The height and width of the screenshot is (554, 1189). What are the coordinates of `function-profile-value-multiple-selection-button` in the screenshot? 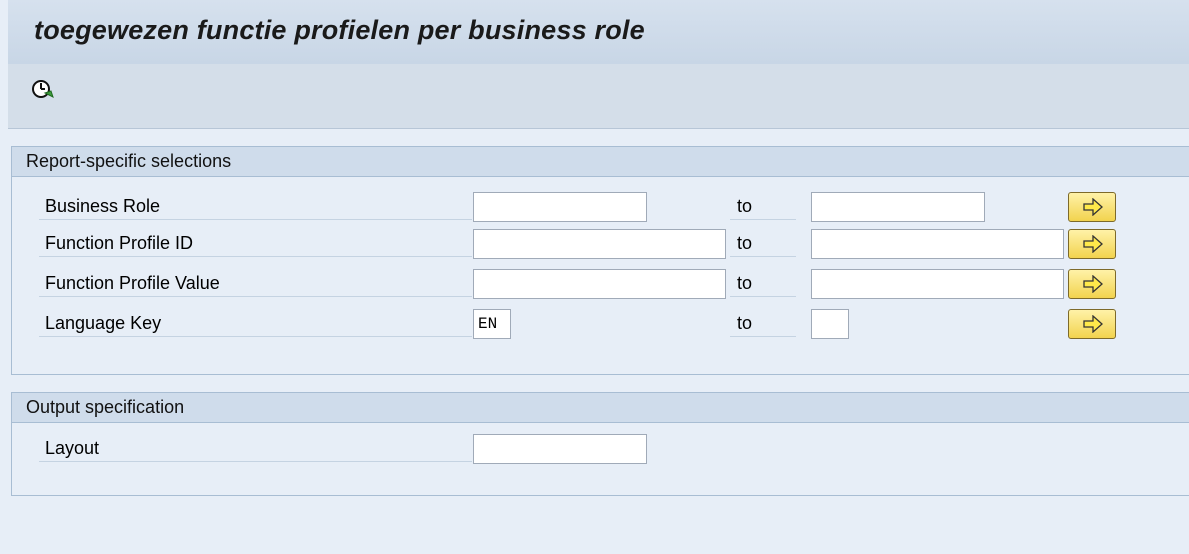 It's located at (1092, 284).